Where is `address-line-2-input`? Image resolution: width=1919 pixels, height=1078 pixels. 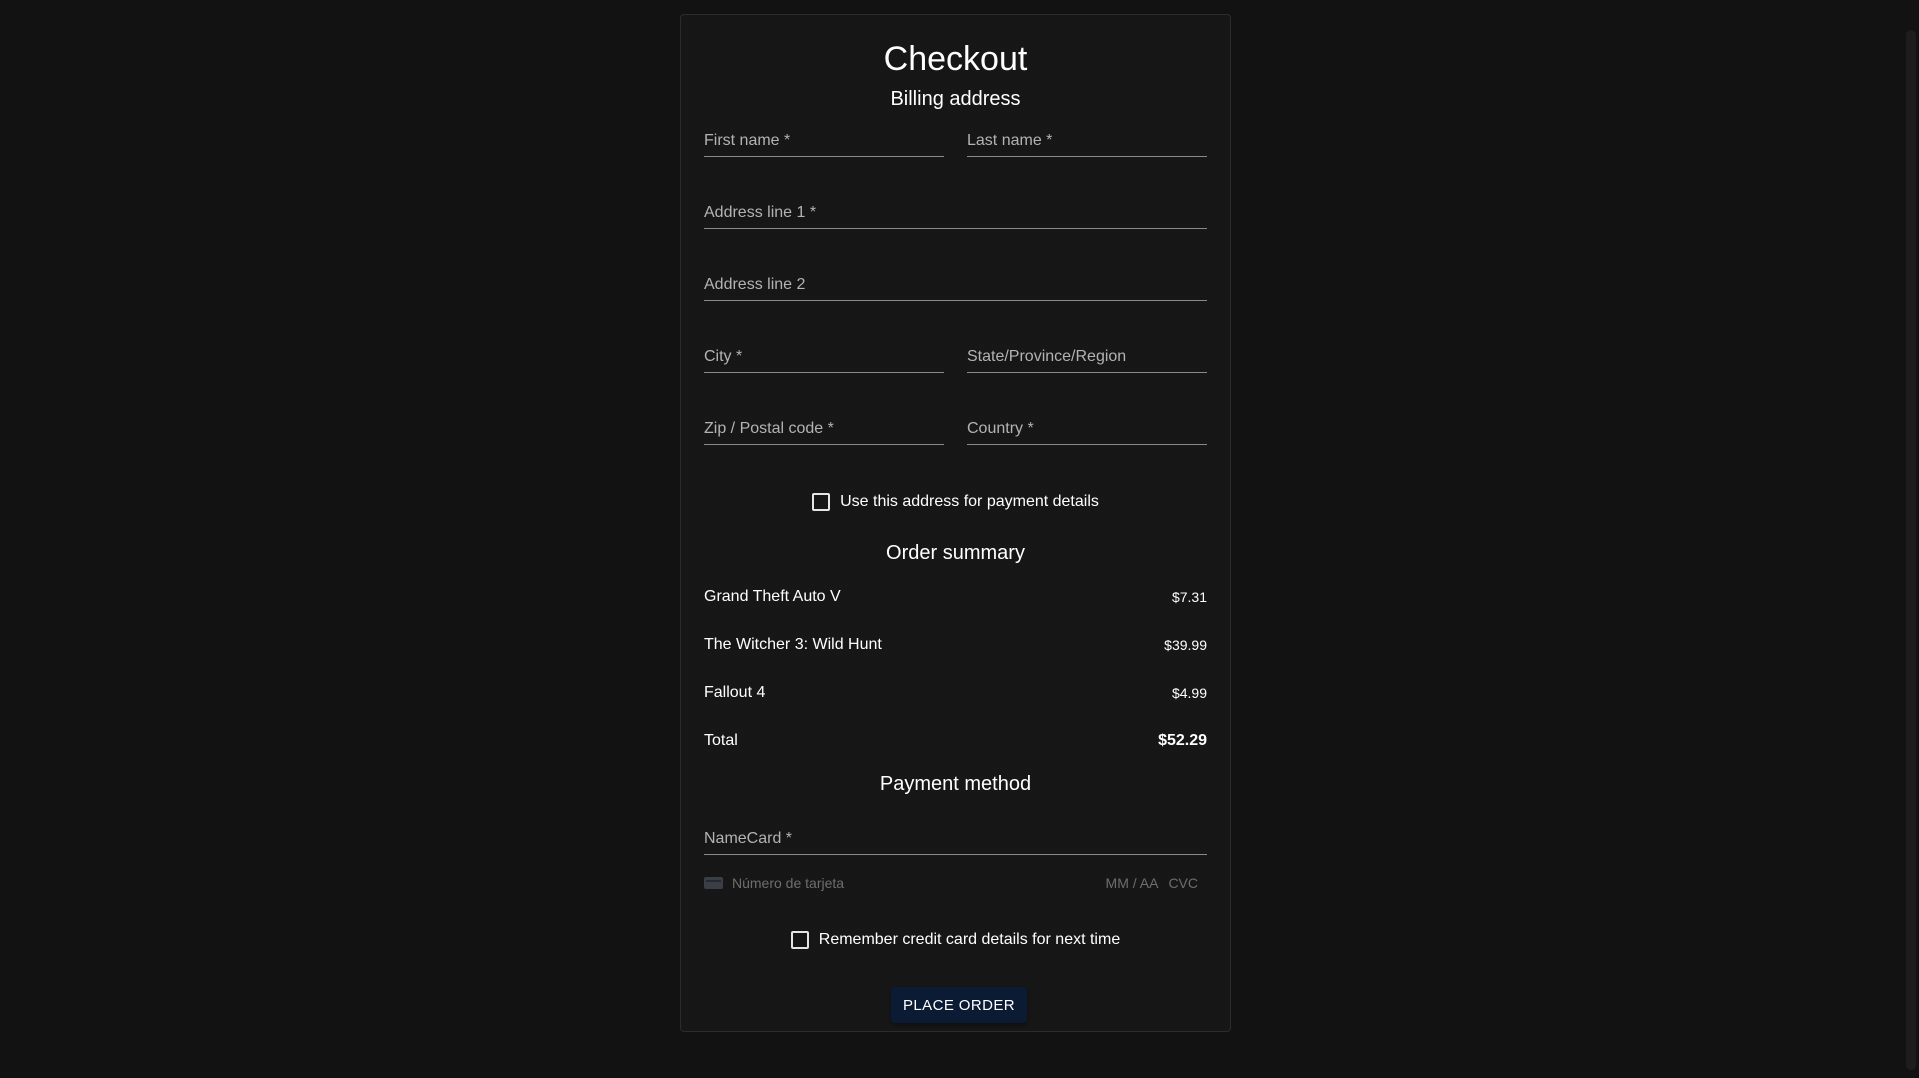
address-line-2-input is located at coordinates (955, 285).